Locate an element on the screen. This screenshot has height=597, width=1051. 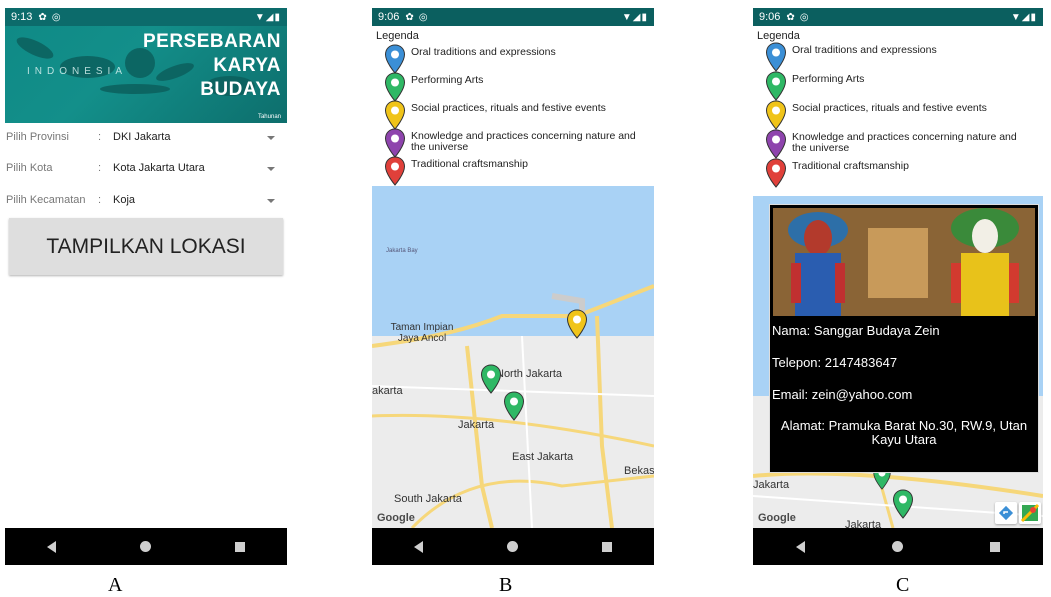
open-maps-button is located at coordinates (1030, 513).